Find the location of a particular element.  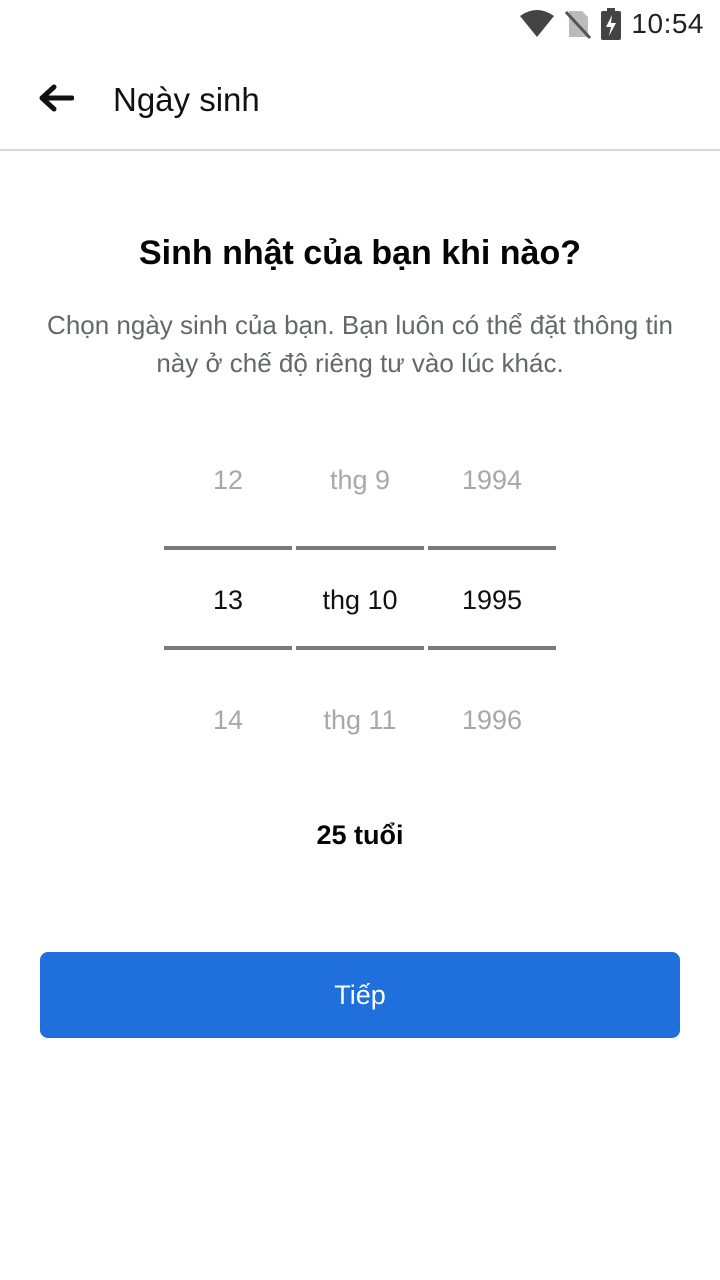

year-option-prev: 1994 is located at coordinates (492, 480).